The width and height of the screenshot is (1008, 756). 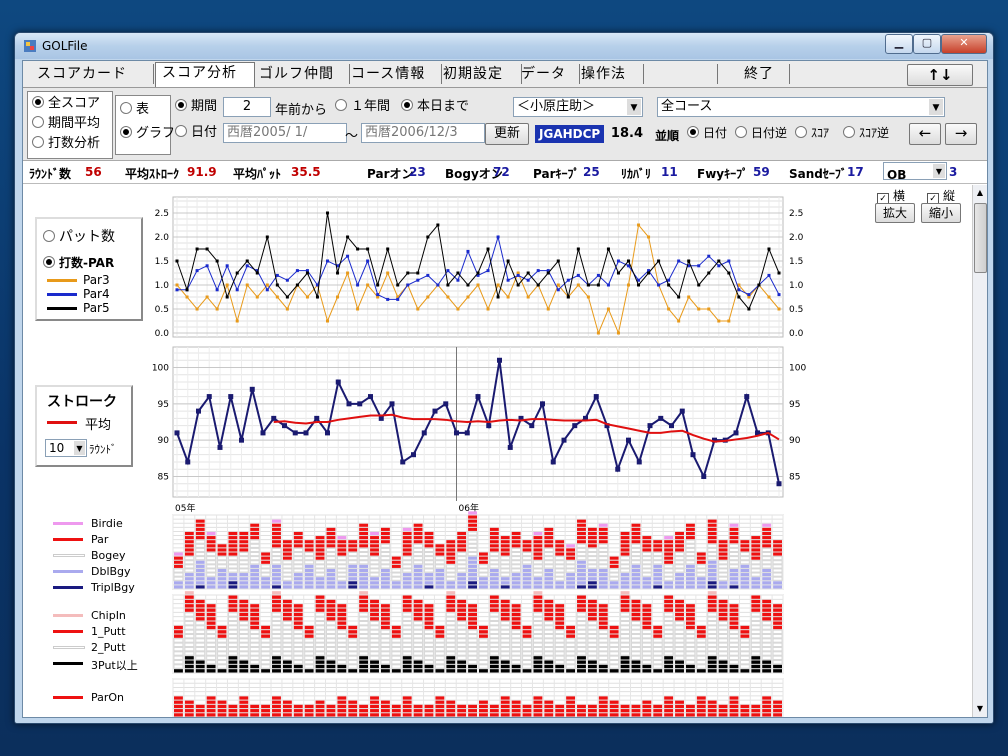 I want to click on radio-sort-date-rev: 日付逆, so click(x=761, y=133).